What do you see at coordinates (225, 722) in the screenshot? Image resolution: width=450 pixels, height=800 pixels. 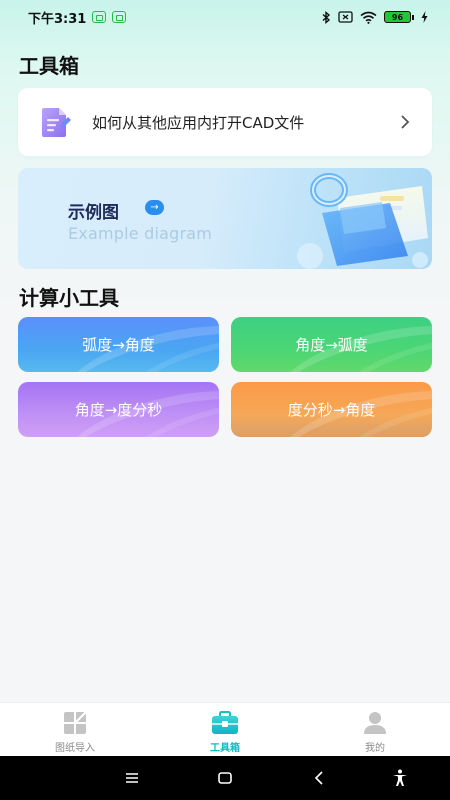 I see `toolbox-icon` at bounding box center [225, 722].